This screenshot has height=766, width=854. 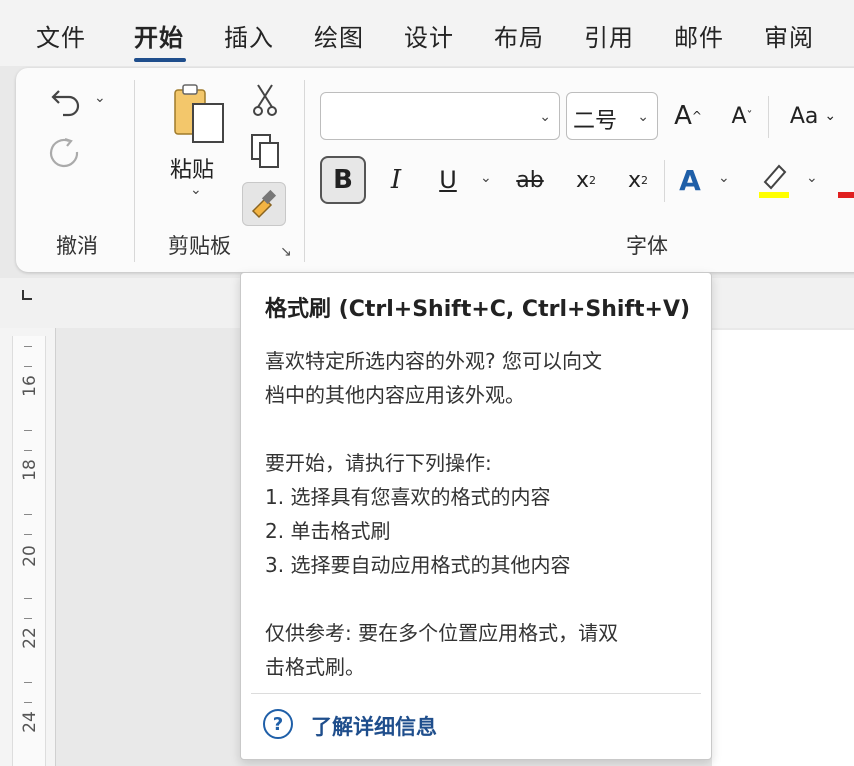 What do you see at coordinates (433, 361) in the screenshot?
I see `tooltip-text-line: 喜欢特定所选内容的外观? 您可以向文` at bounding box center [433, 361].